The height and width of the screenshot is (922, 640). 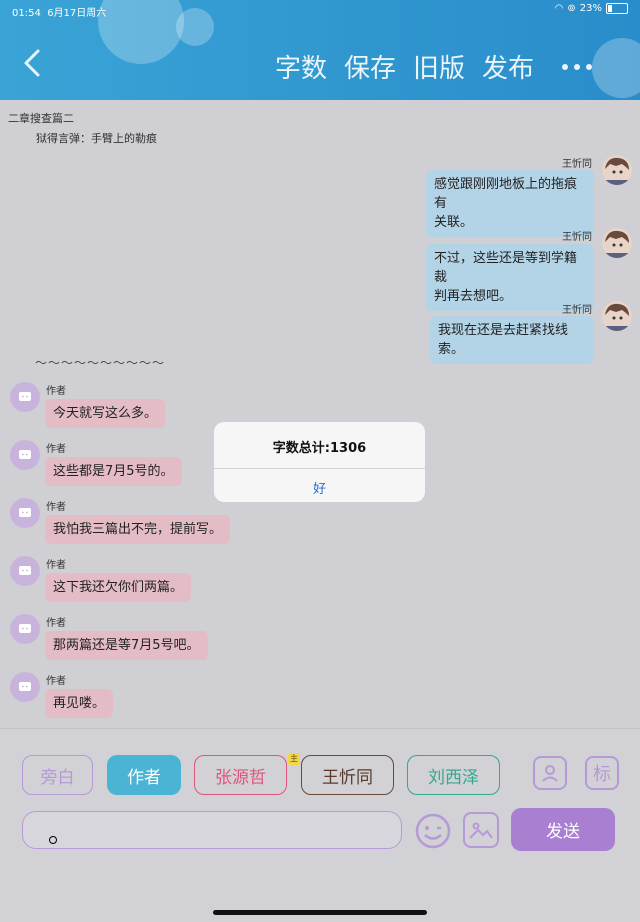 What do you see at coordinates (550, 773) in the screenshot?
I see `person-icon` at bounding box center [550, 773].